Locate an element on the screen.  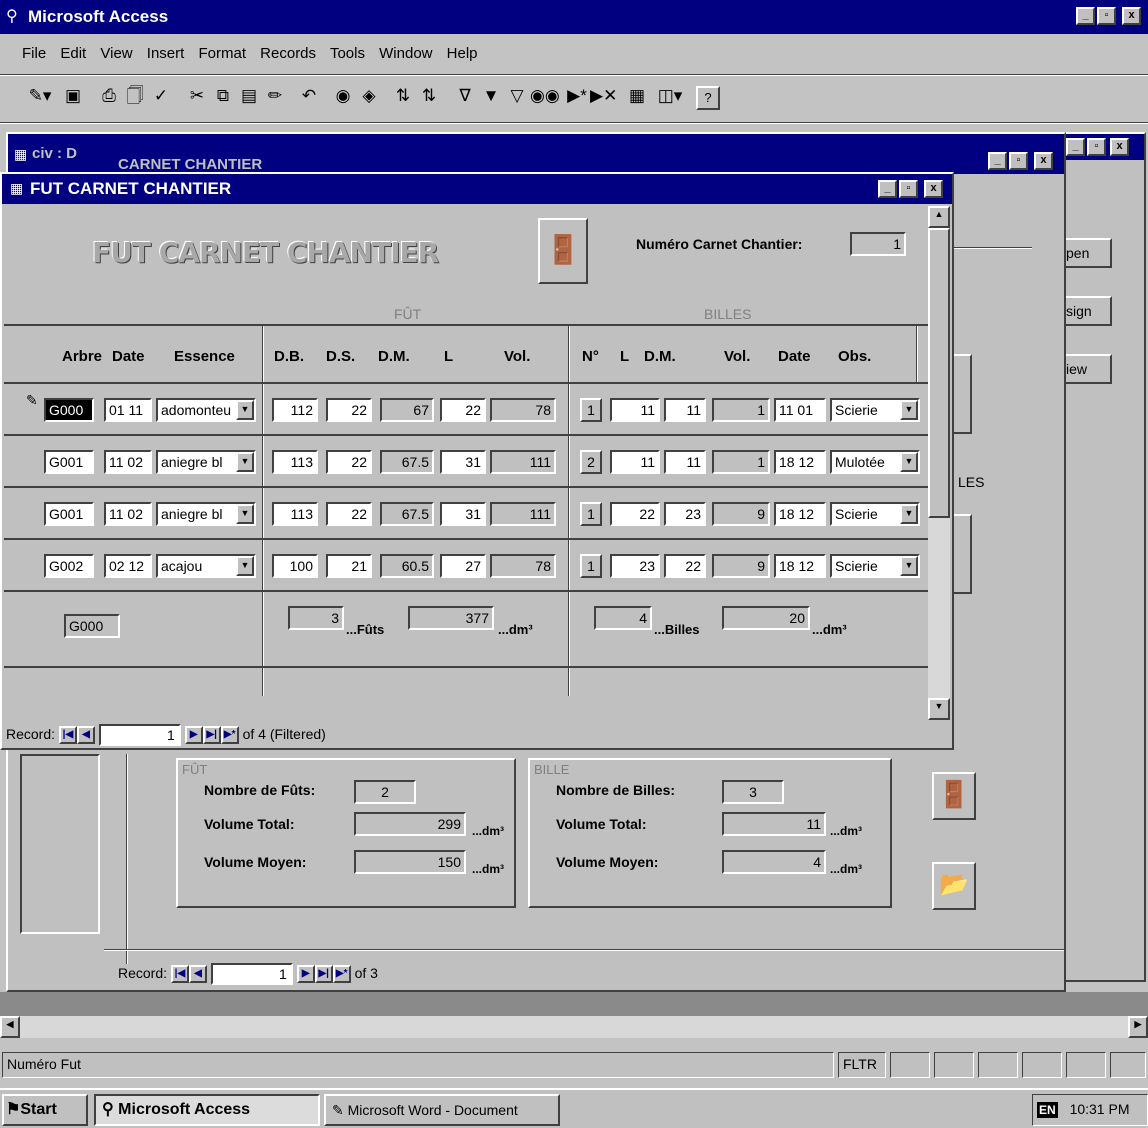
carnet-close-button: x is located at coordinates (1043, 161).